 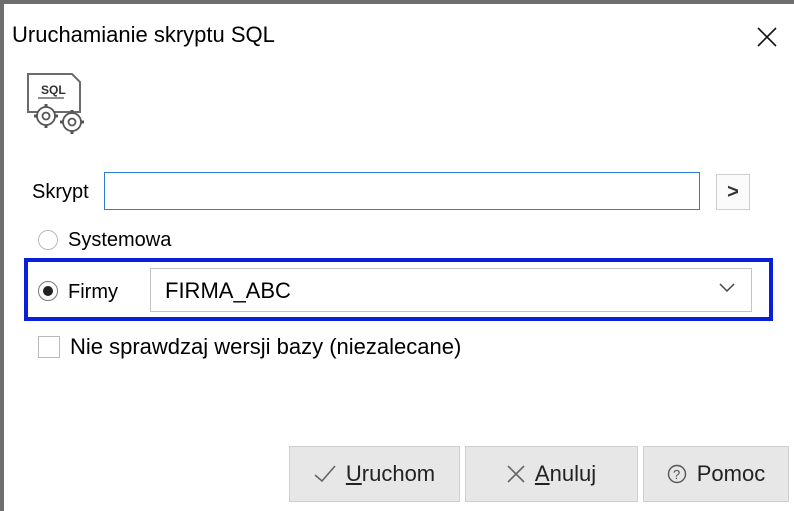 I want to click on run-button-label: ruchom, so click(x=398, y=473).